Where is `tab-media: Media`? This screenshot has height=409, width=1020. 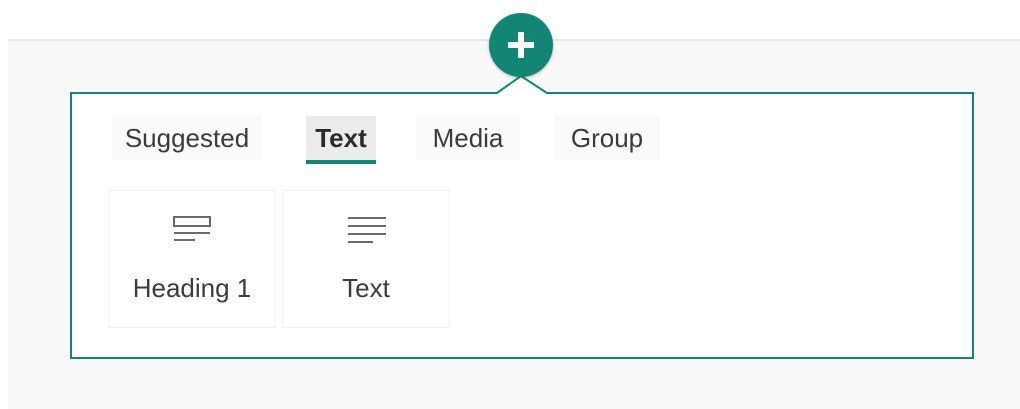 tab-media: Media is located at coordinates (468, 138).